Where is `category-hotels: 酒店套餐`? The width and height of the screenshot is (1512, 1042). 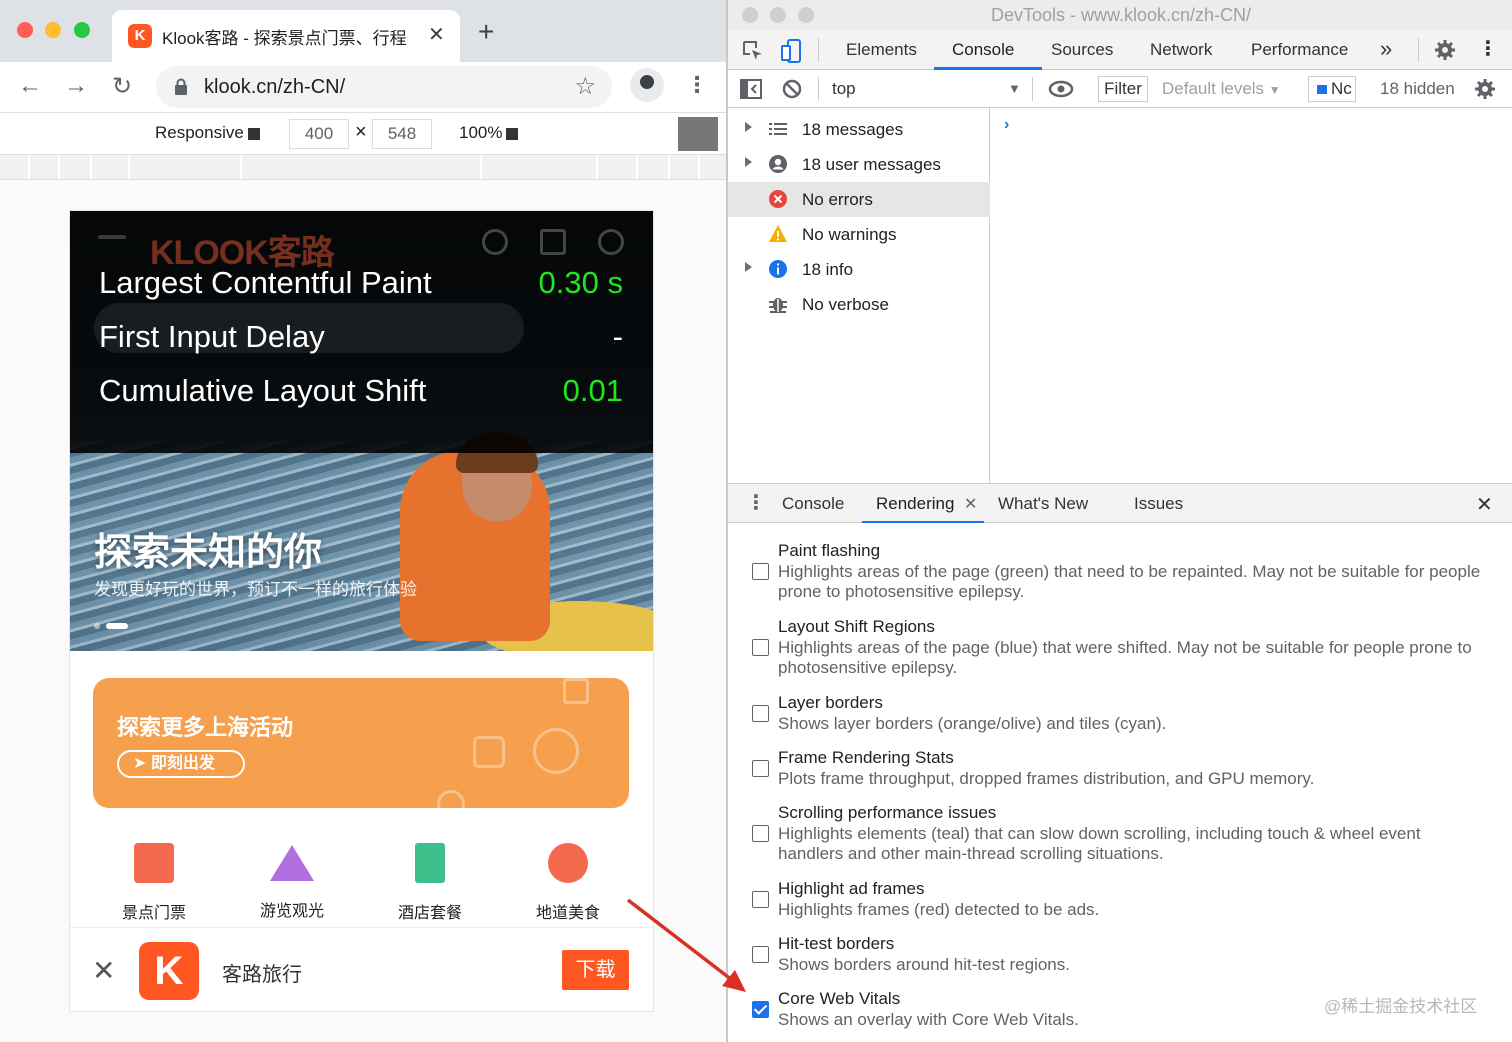 category-hotels: 酒店套餐 is located at coordinates (430, 877).